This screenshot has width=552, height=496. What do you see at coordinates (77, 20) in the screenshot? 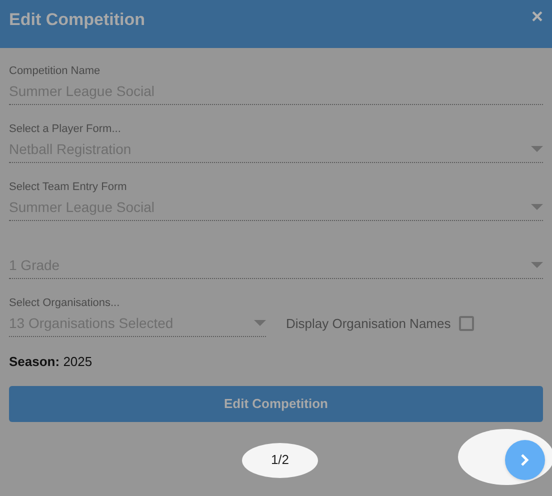
I see `dialog-title: Edit Competition` at bounding box center [77, 20].